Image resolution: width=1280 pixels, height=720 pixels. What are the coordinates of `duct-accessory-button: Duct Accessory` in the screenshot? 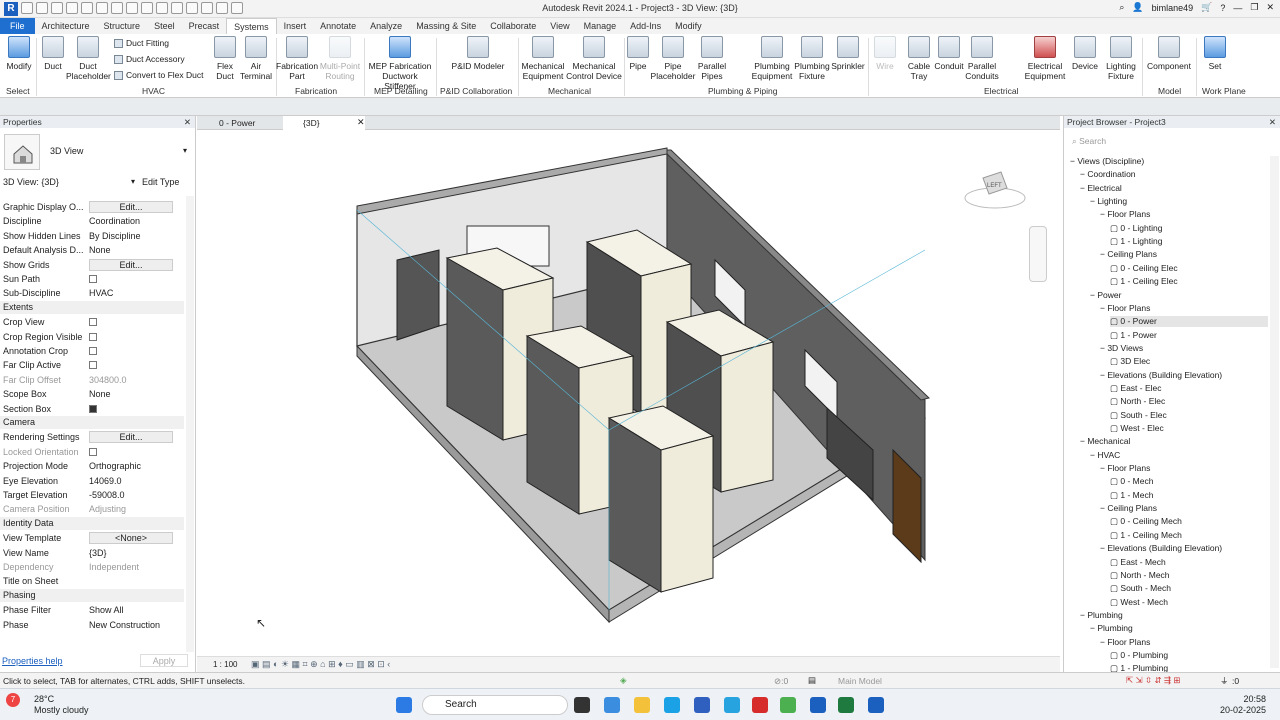 It's located at (149, 59).